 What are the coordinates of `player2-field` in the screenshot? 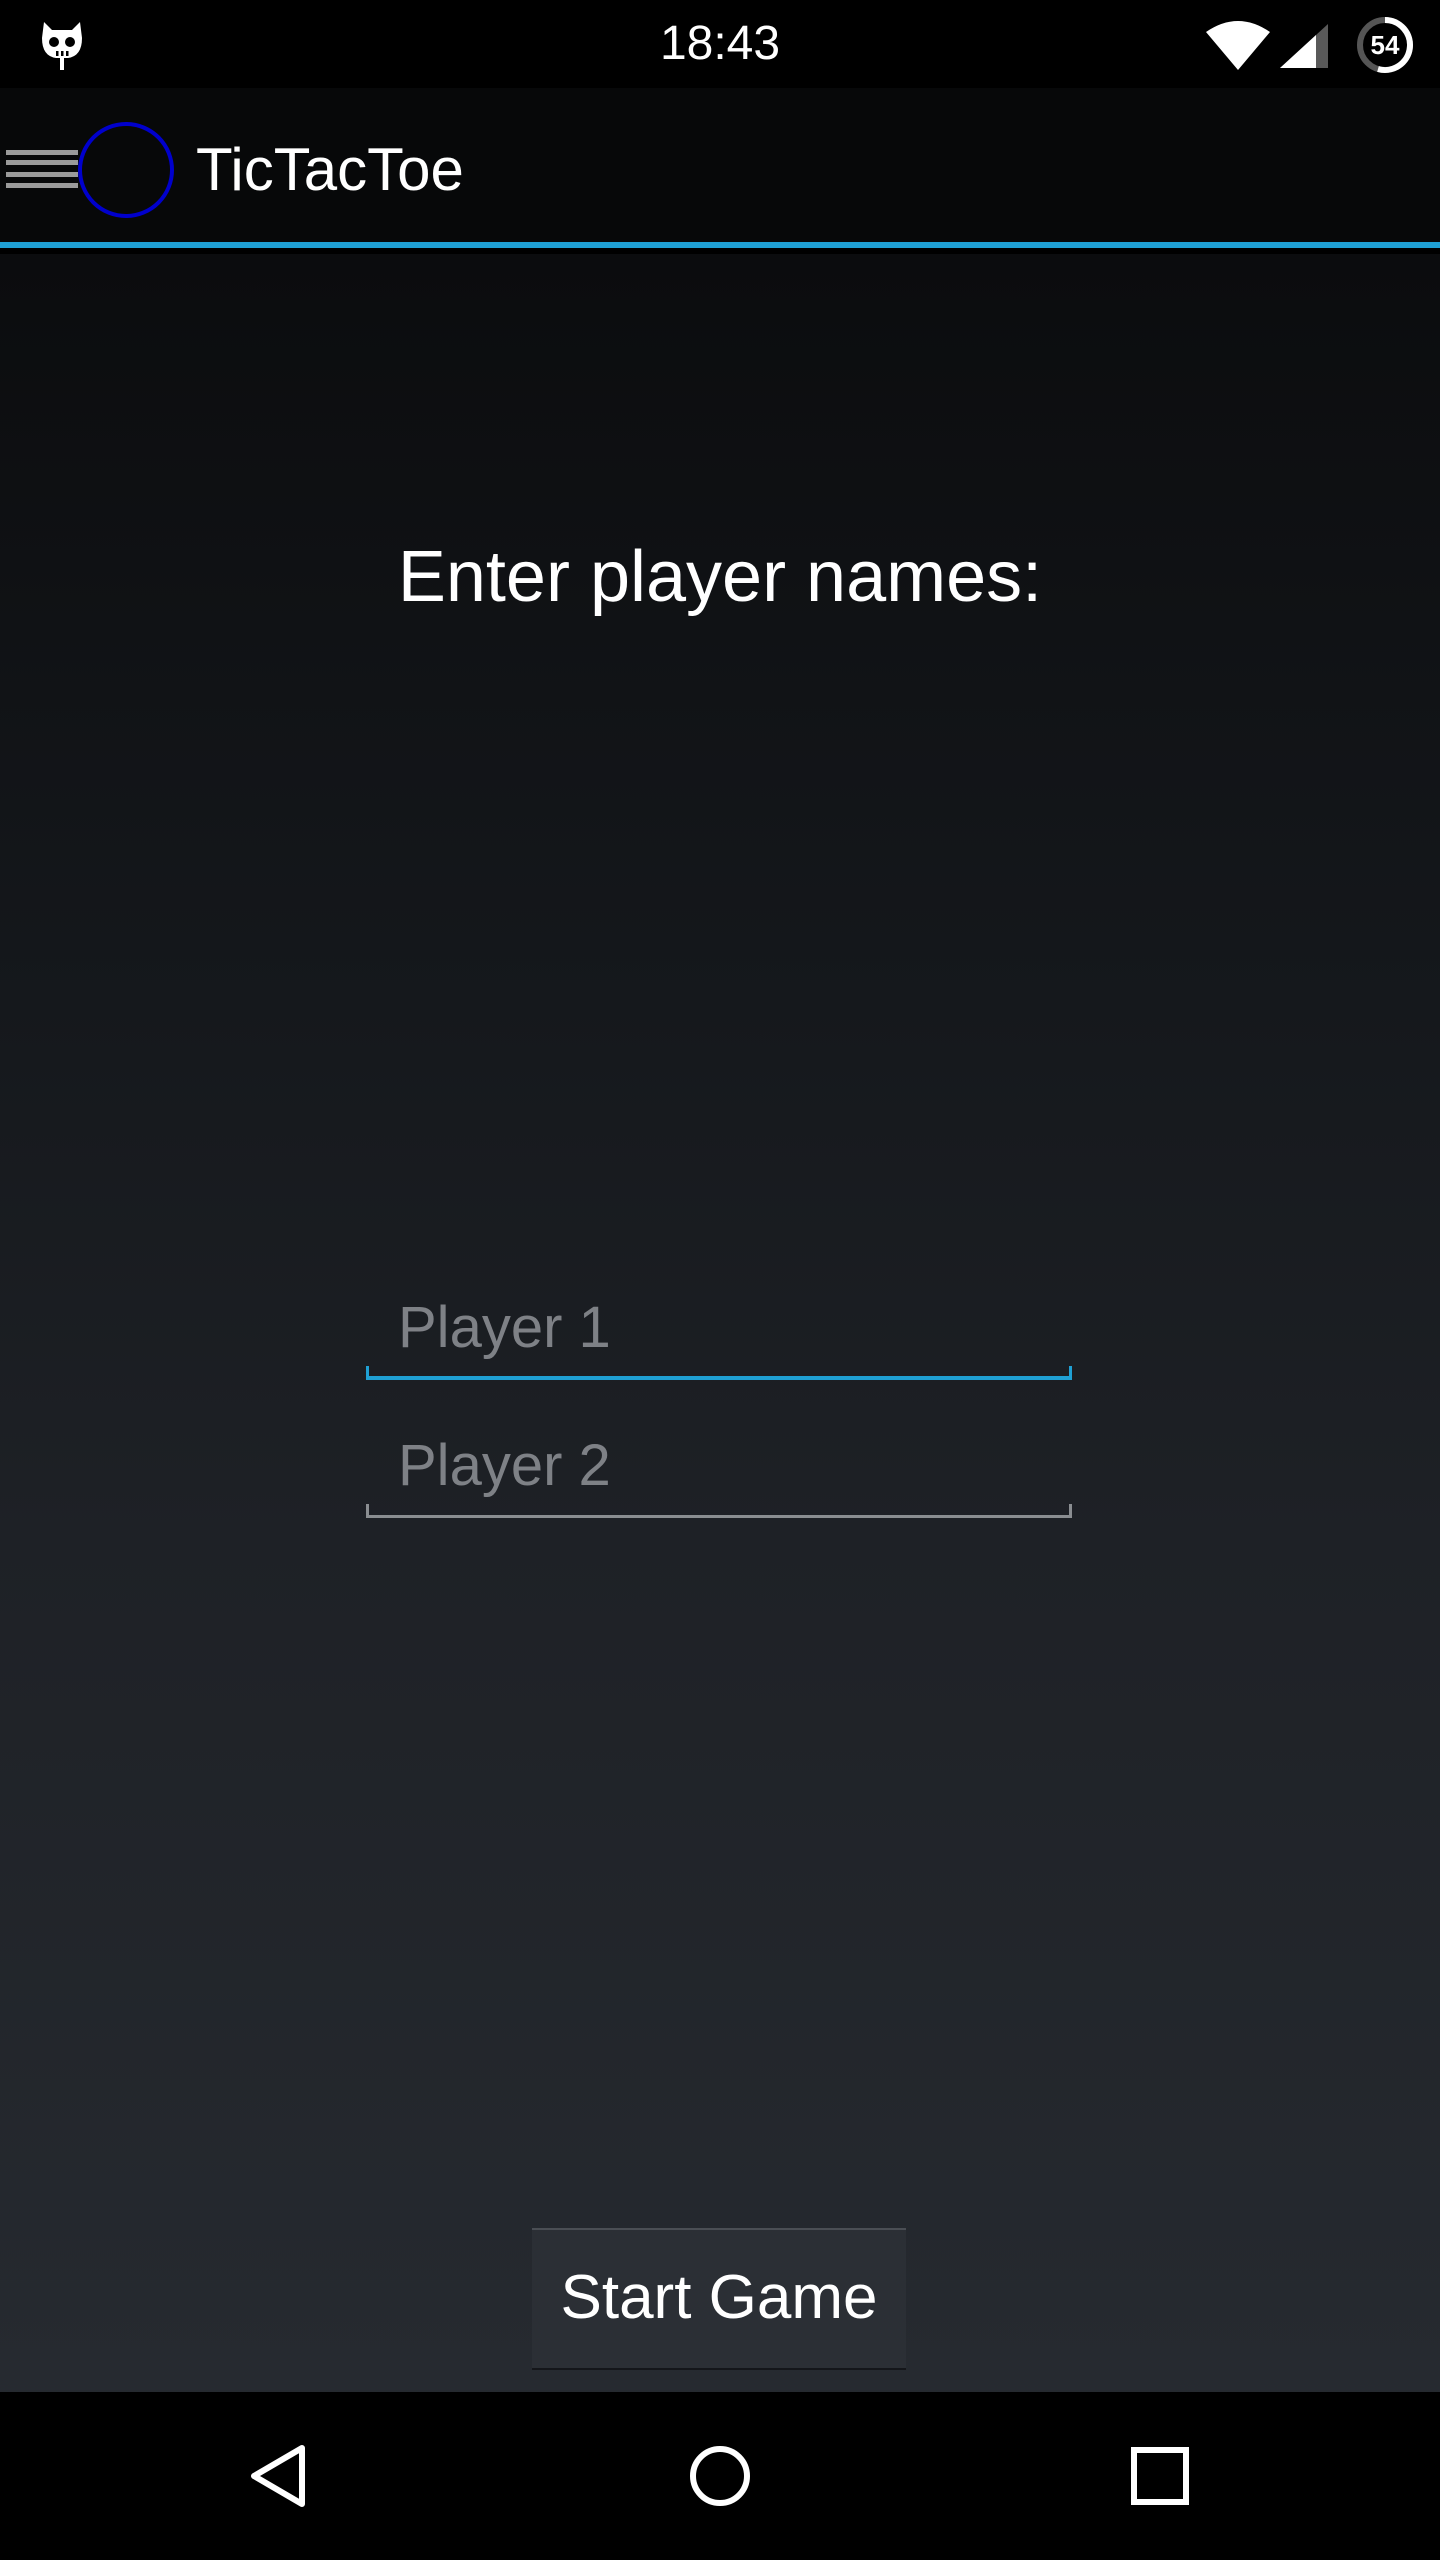 It's located at (719, 1468).